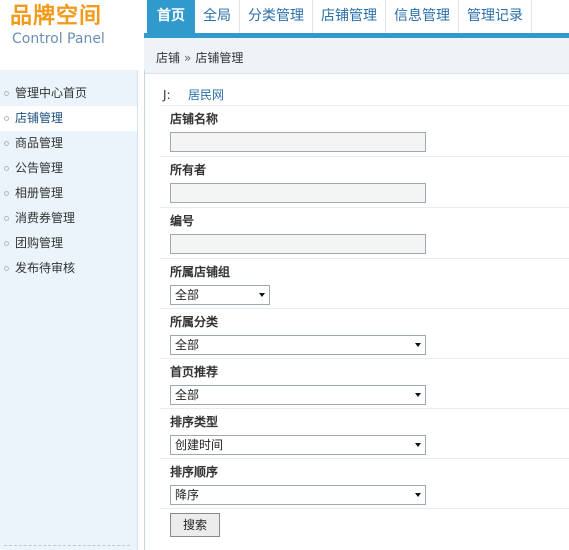 This screenshot has height=550, width=569. Describe the element at coordinates (364, 384) in the screenshot. I see `recommend-field: 首页推荐 全部` at that location.